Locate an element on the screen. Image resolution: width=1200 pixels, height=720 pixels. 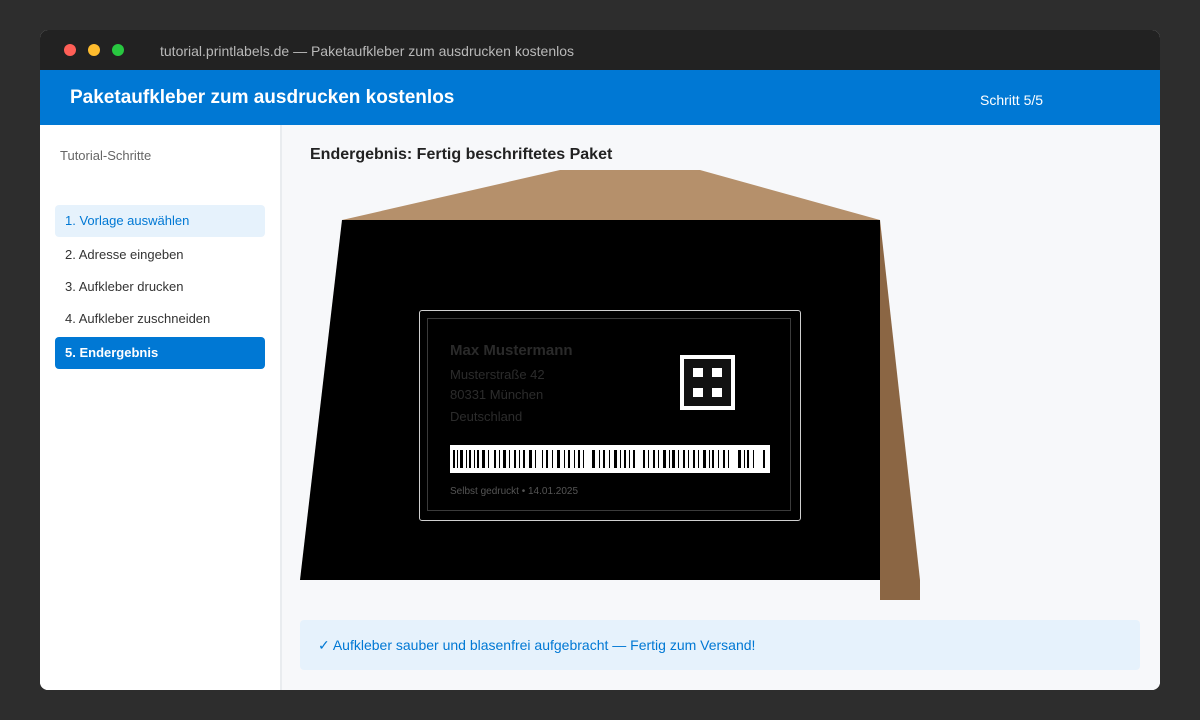
sidebar-heading: Tutorial-Schritte is located at coordinates (106, 155).